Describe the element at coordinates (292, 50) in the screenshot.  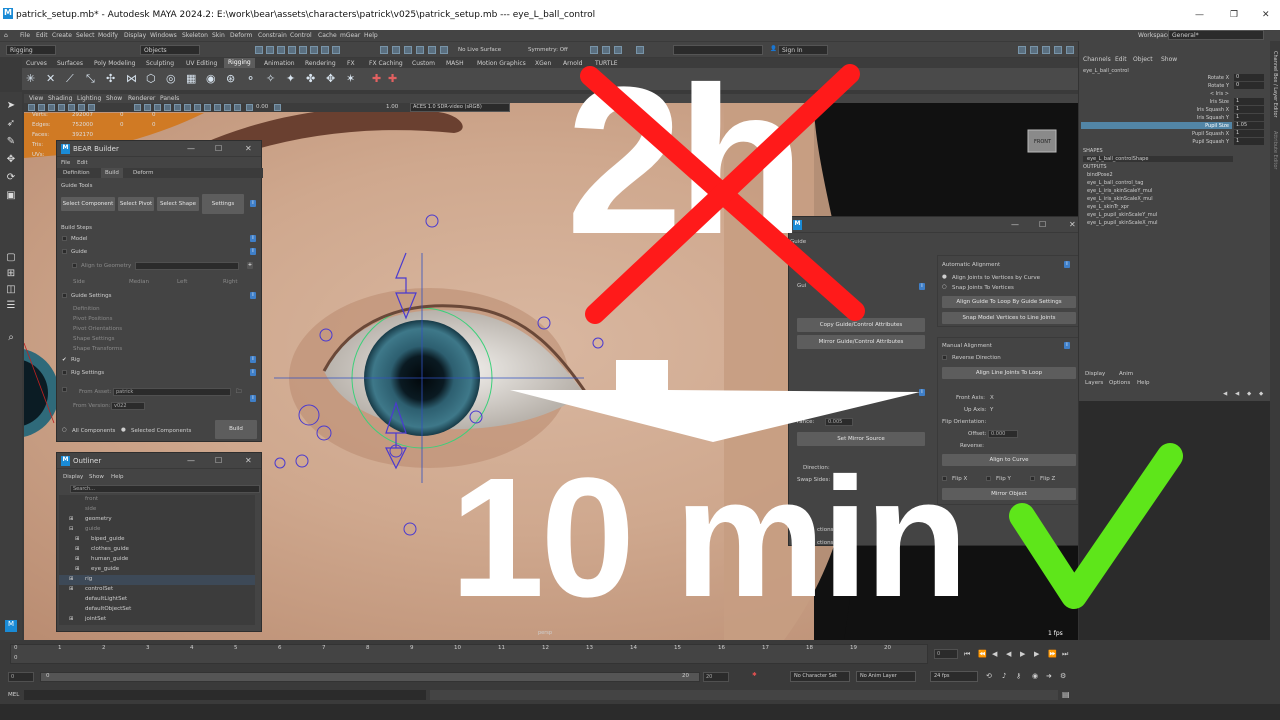
I see `snap-grid-icon` at that location.